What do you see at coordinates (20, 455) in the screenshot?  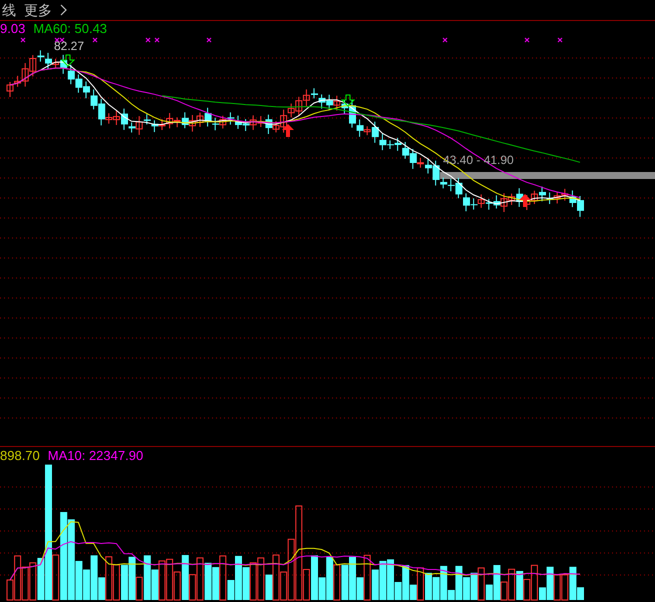 I see `indicator-value: 898.70` at bounding box center [20, 455].